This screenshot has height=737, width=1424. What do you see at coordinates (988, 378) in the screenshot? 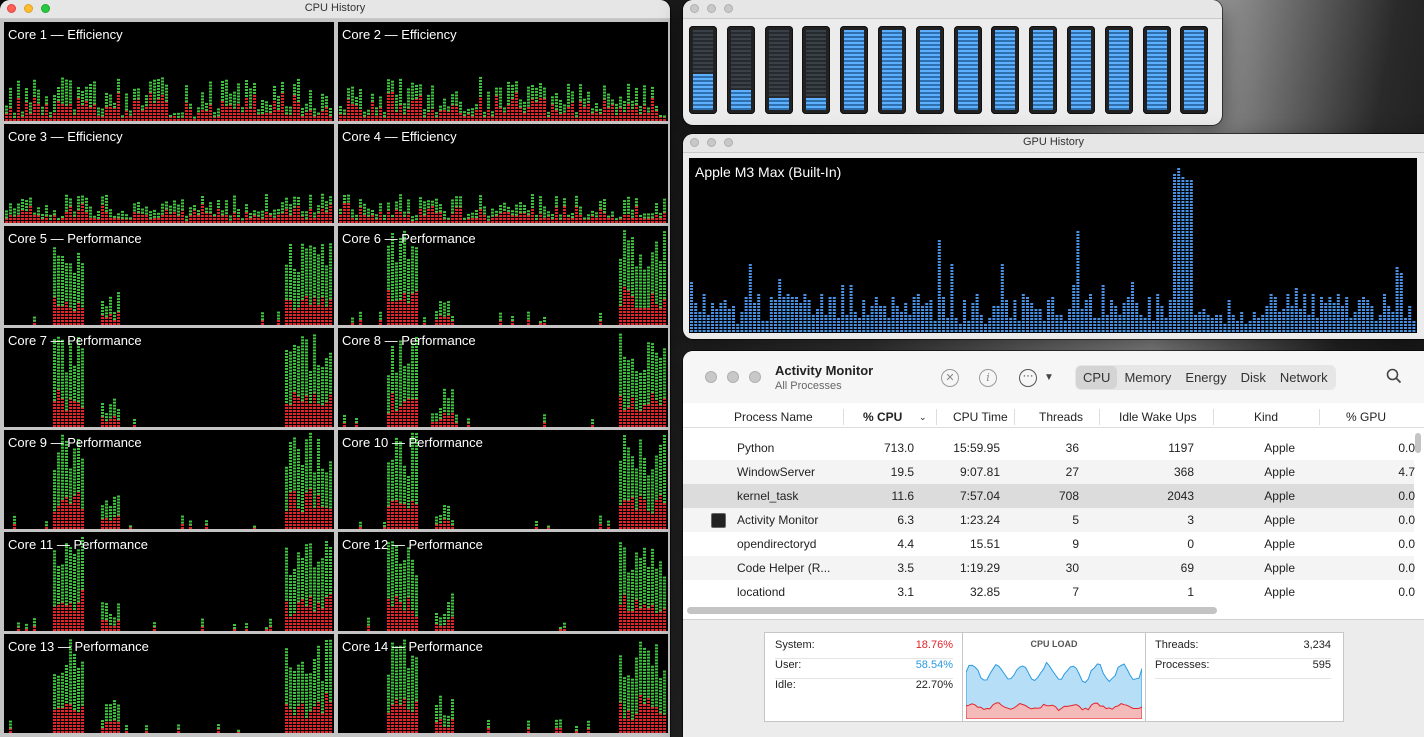
I see `info-icon: i` at bounding box center [988, 378].